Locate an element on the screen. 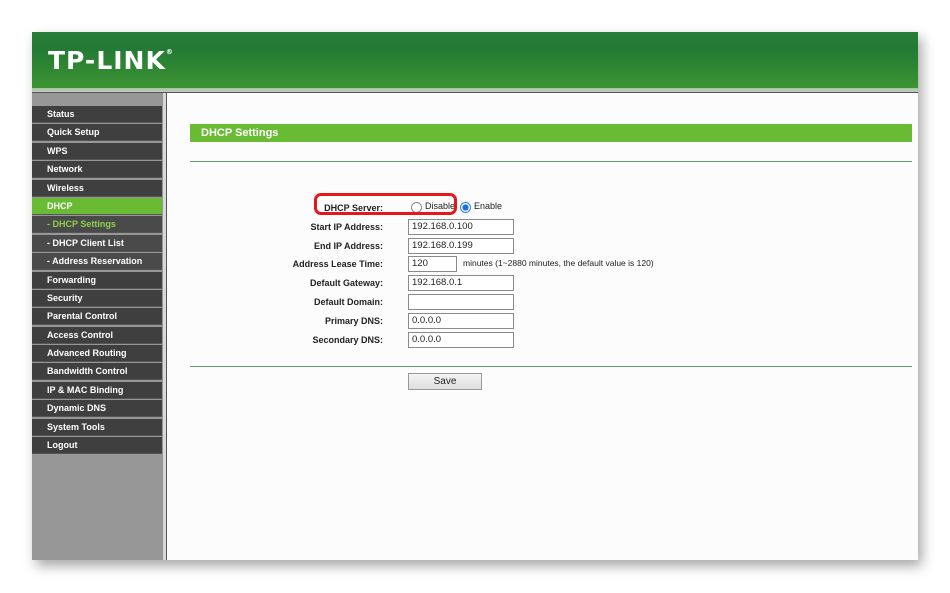  gateway-row: Default Gateway: 192.168.0.1 is located at coordinates (542, 283).